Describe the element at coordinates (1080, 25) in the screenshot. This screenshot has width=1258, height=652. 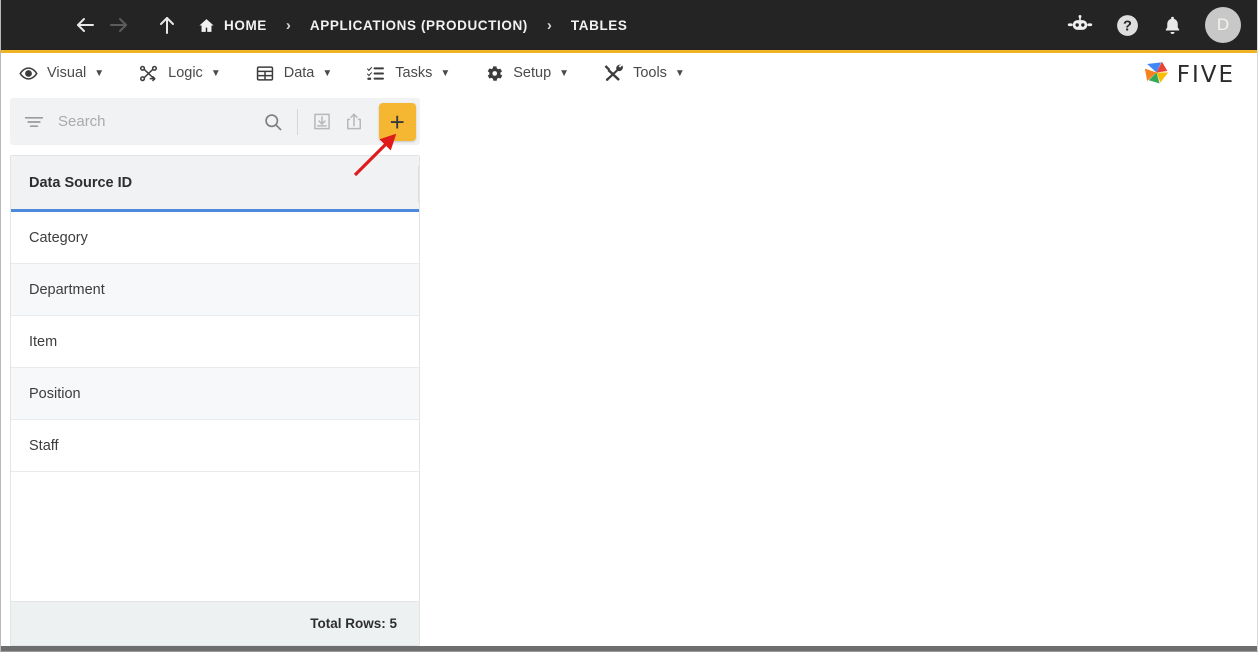
I see `bot-icon` at that location.